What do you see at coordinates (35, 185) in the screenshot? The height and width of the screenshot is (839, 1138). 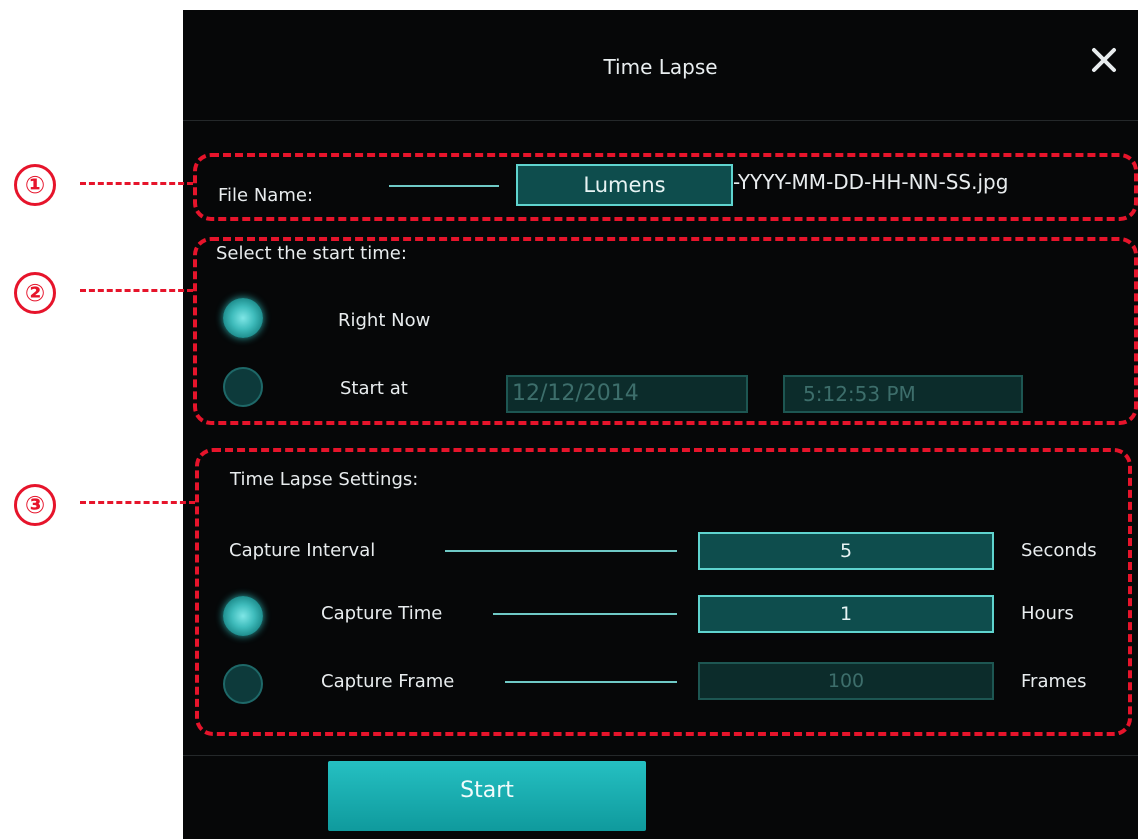 I see `annotation-marker-1: ①` at bounding box center [35, 185].